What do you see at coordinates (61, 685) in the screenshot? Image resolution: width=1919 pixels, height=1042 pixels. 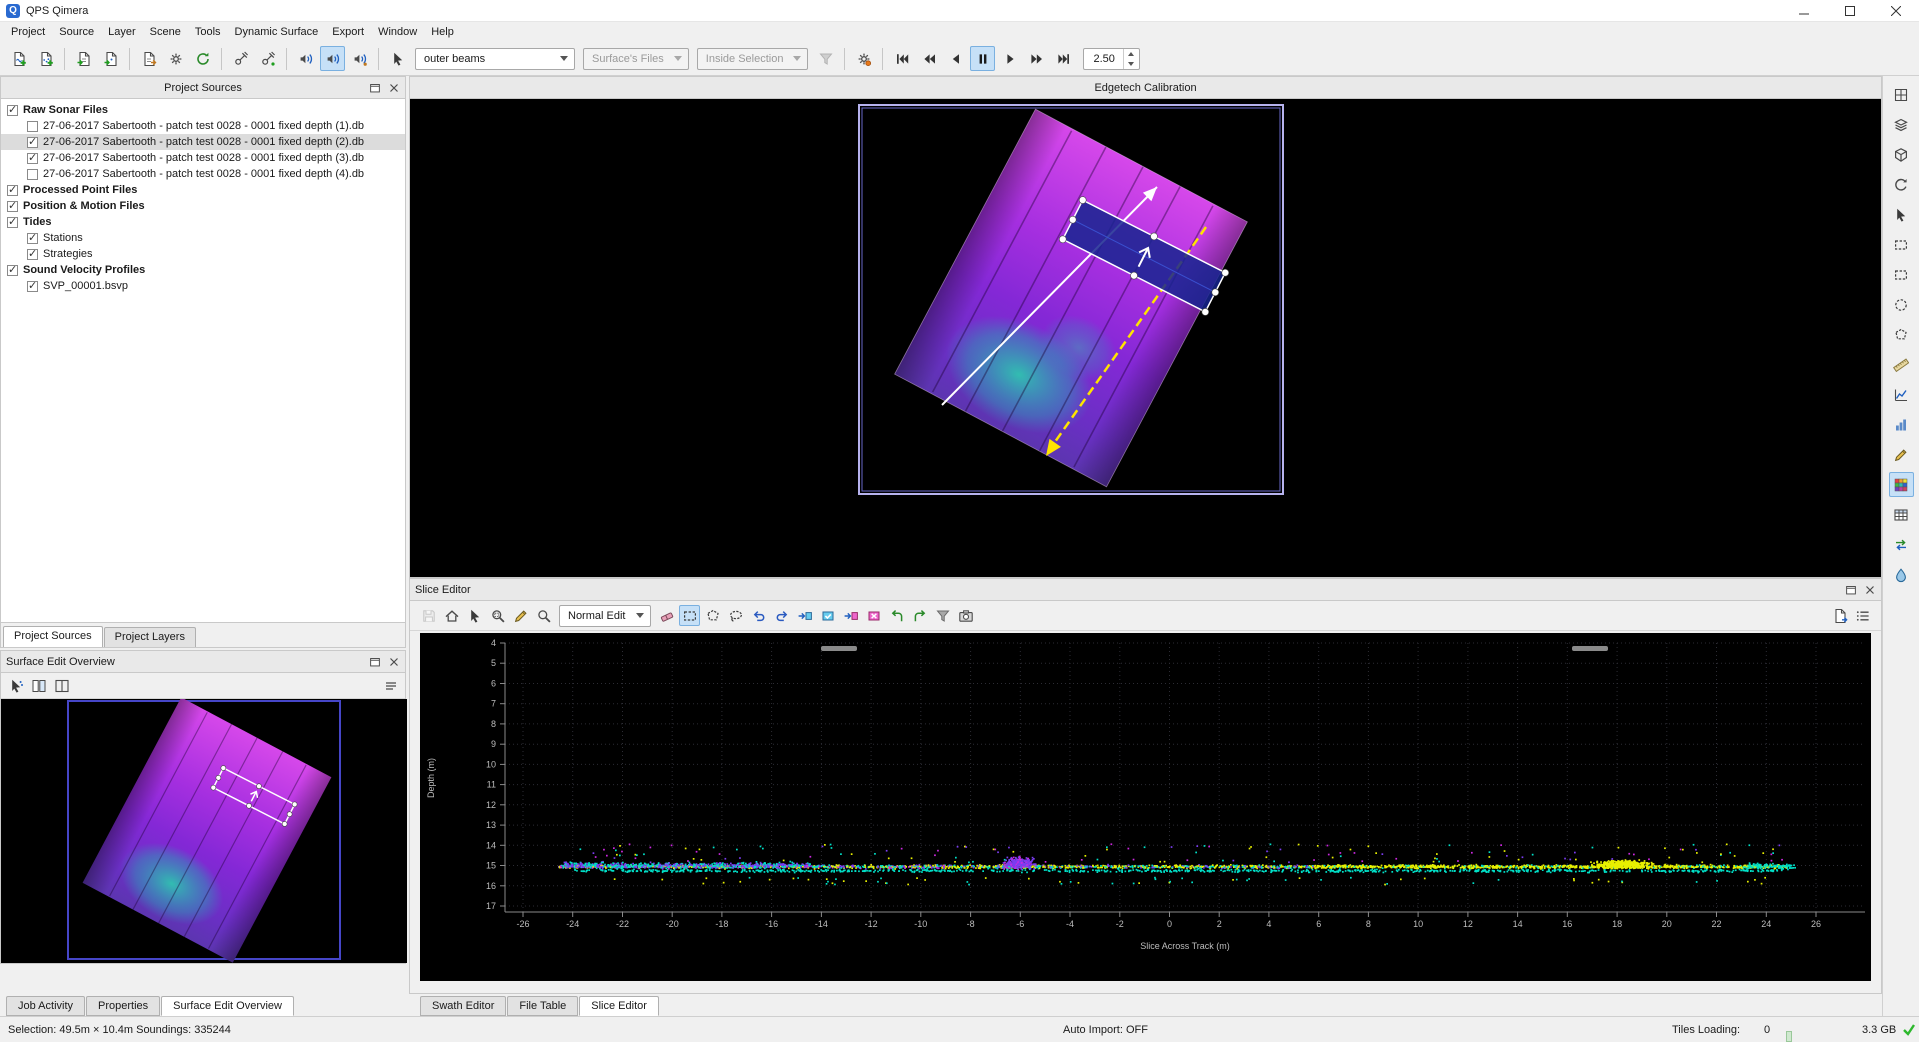 I see `split-view-icon` at bounding box center [61, 685].